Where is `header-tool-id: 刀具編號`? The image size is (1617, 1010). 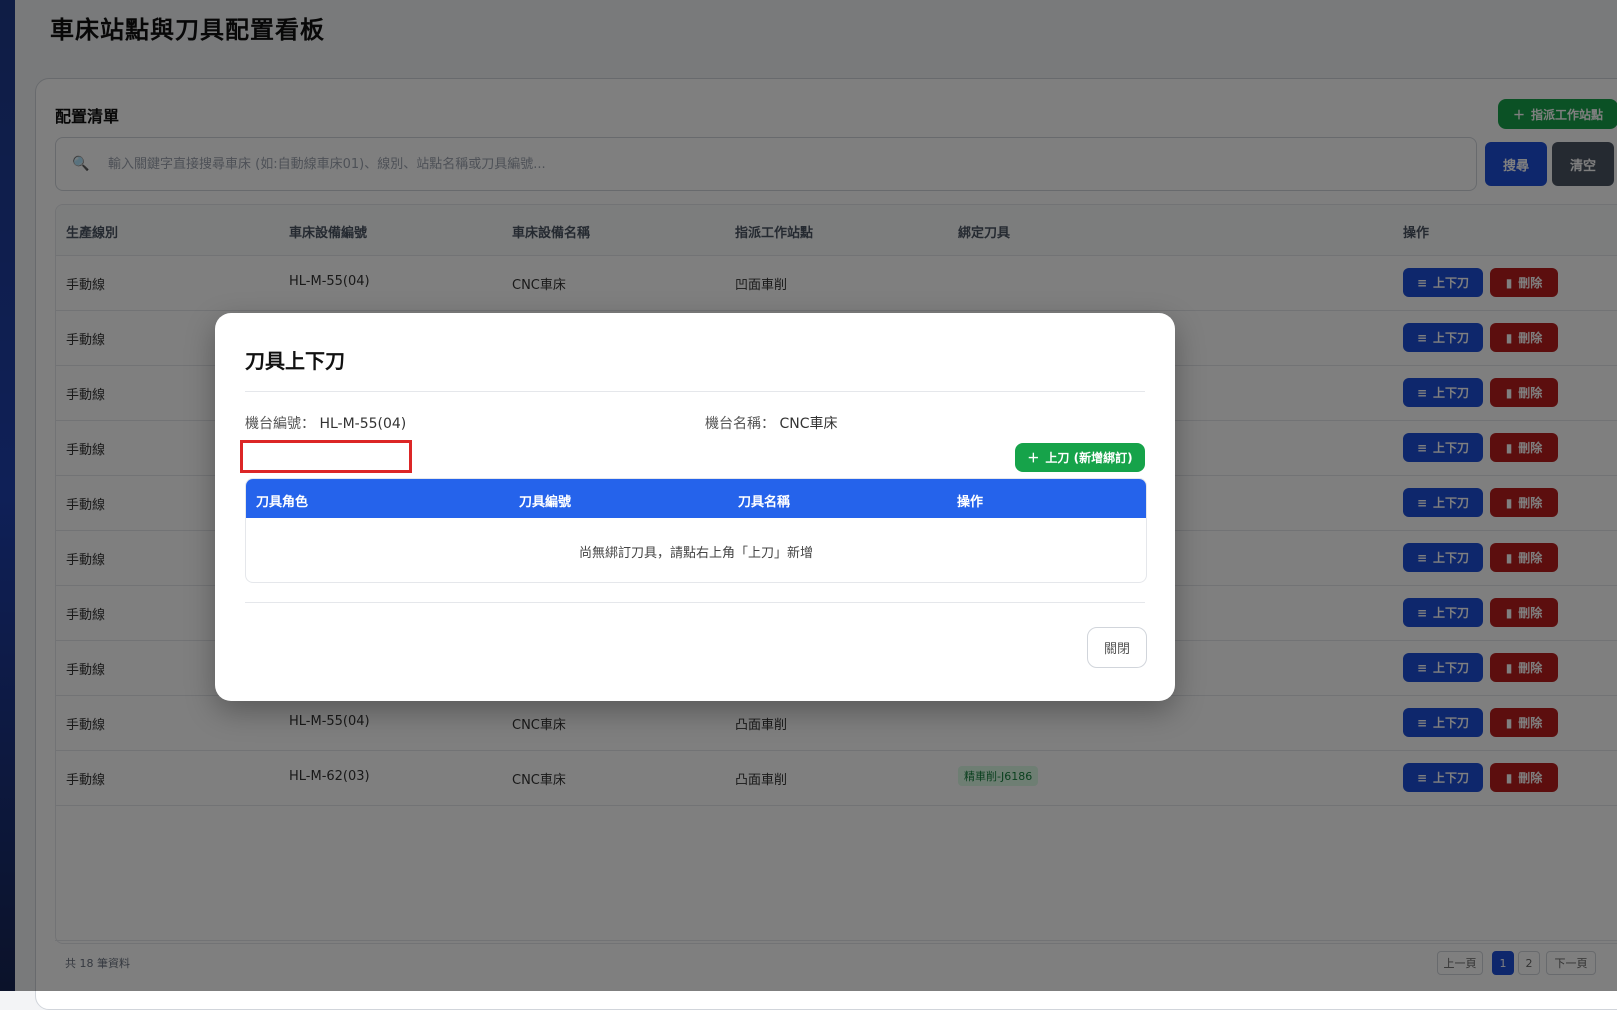
header-tool-id: 刀具編號 is located at coordinates (545, 502).